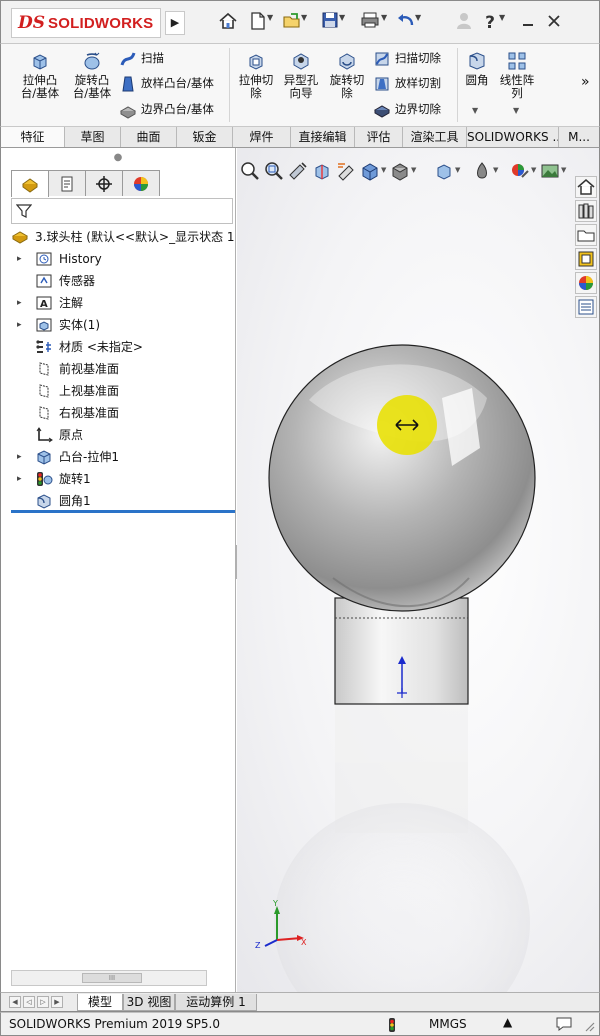 The image size is (600, 1036). Describe the element at coordinates (304, 17) in the screenshot. I see `open-dropdown-icon: ▼` at that location.